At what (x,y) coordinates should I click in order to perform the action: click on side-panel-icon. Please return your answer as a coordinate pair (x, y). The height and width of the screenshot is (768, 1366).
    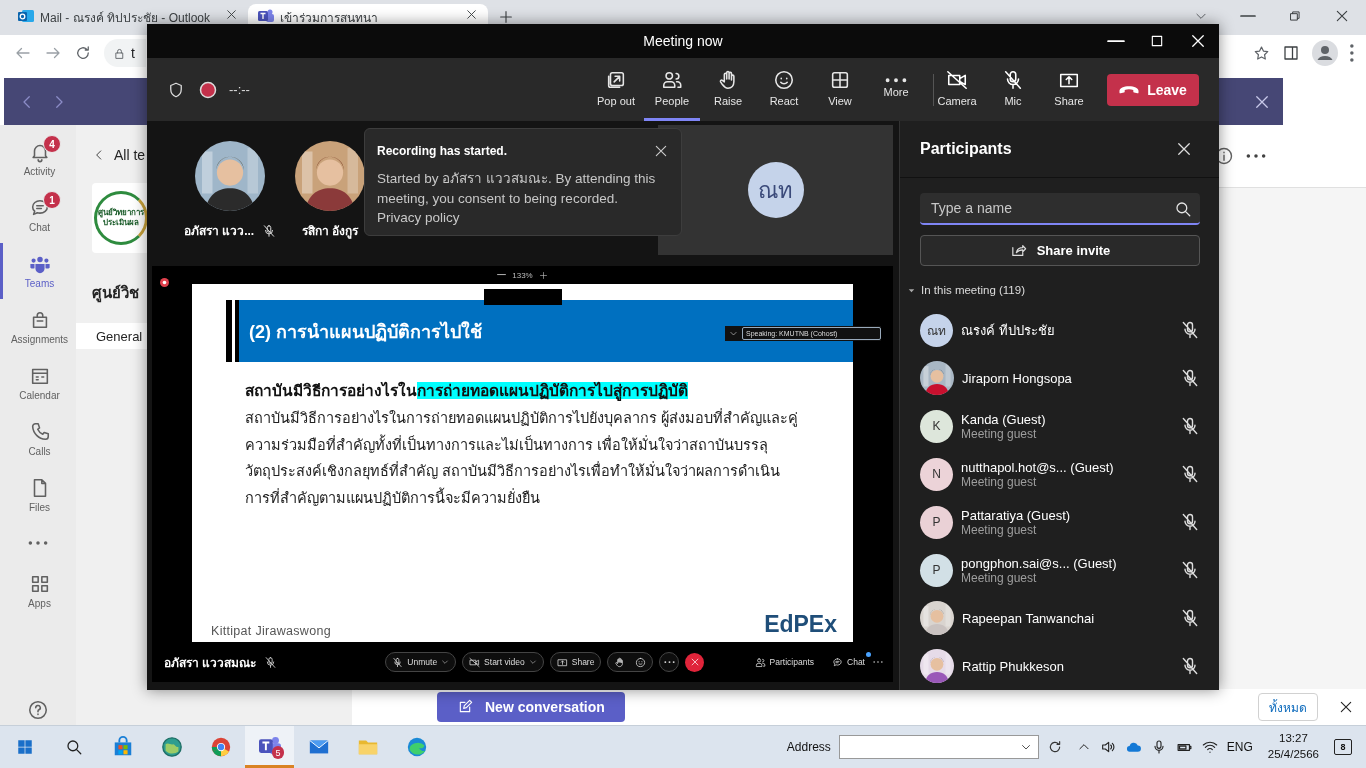
    Looking at the image, I should click on (1291, 53).